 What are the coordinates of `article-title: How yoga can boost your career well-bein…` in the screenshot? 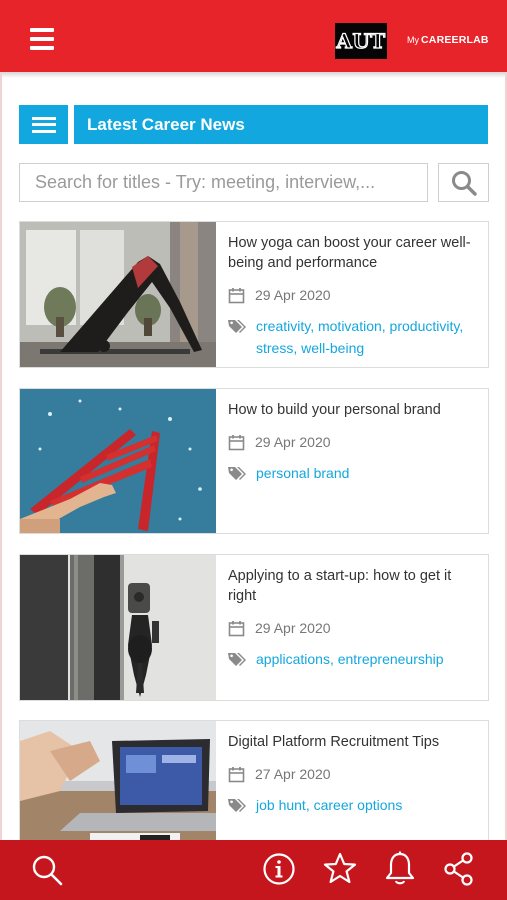 It's located at (349, 253).